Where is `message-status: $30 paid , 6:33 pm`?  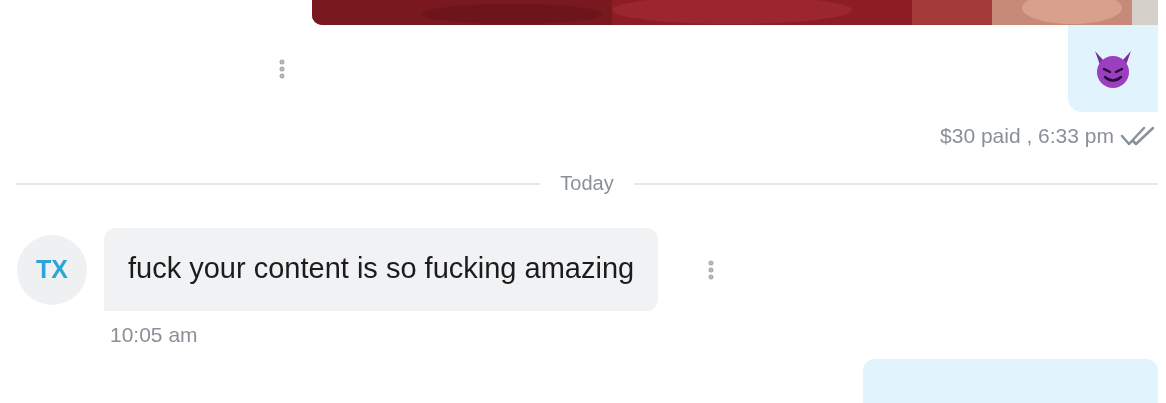
message-status: $30 paid , 6:33 pm is located at coordinates (1027, 136).